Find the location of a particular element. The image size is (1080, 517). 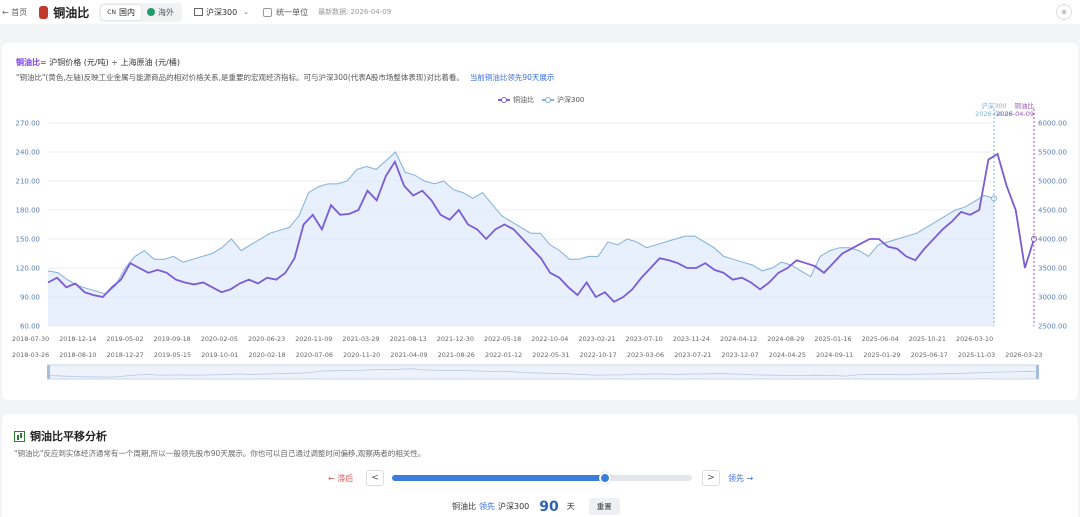

x-axis-tick-label: 2024-08-29 is located at coordinates (785, 339).